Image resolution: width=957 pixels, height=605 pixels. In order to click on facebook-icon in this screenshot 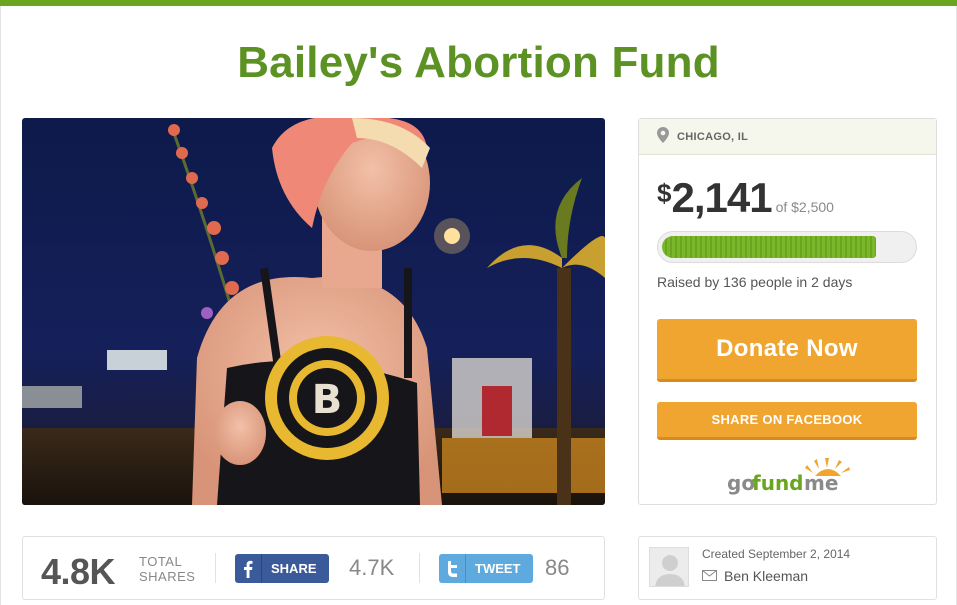, I will do `click(248, 568)`.